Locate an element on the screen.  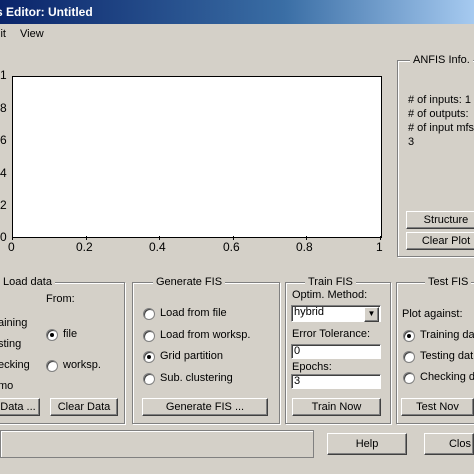
load-from-workspace-label: Load from worksp. is located at coordinates (205, 335).